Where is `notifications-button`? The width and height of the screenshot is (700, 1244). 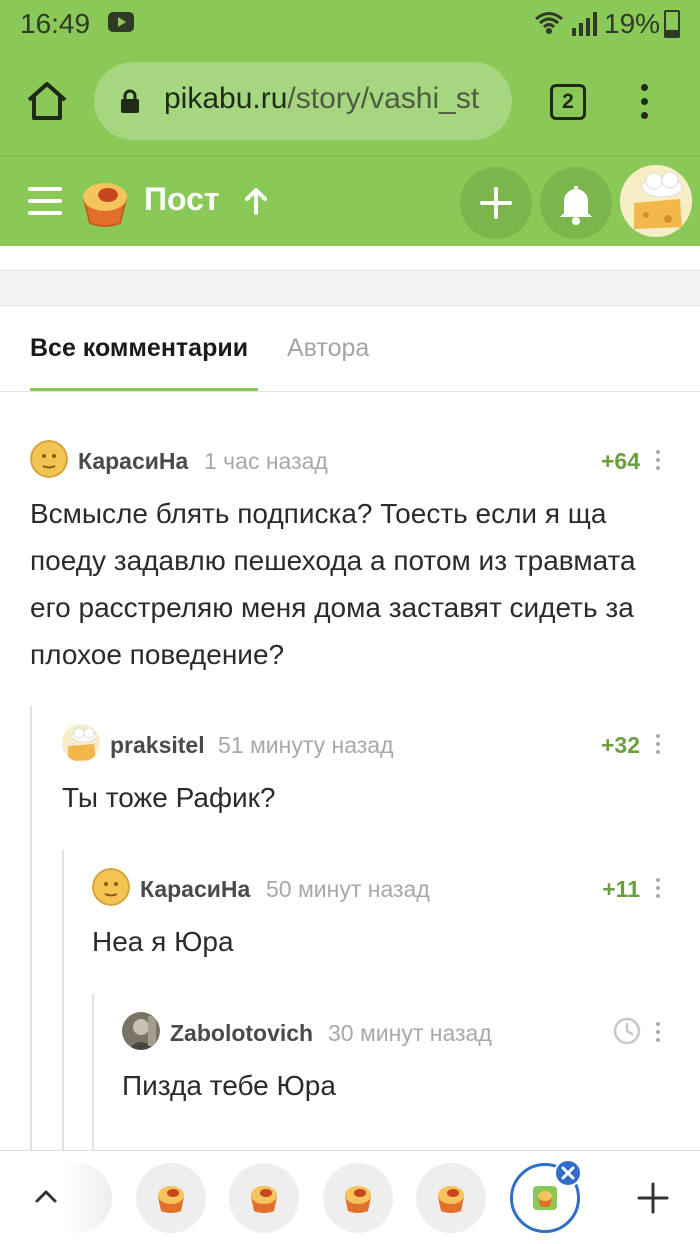 notifications-button is located at coordinates (576, 203).